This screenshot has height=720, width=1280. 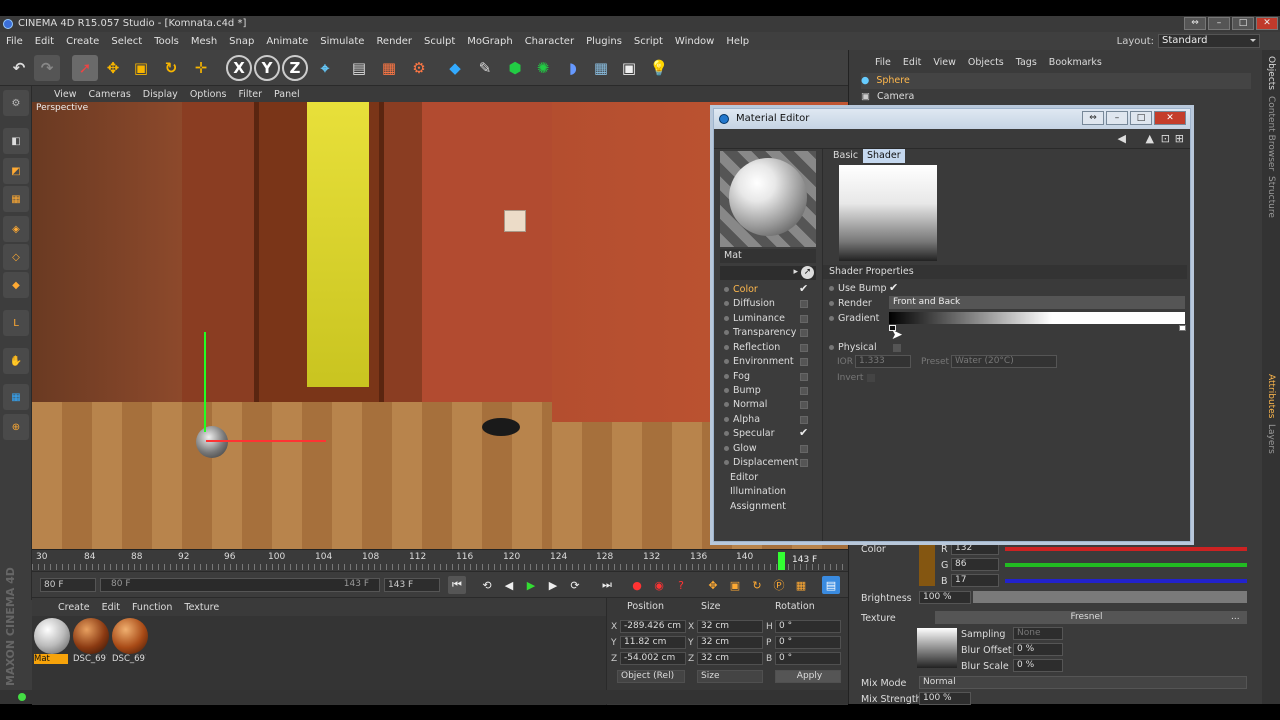 I want to click on light-icon: 💡, so click(x=659, y=68).